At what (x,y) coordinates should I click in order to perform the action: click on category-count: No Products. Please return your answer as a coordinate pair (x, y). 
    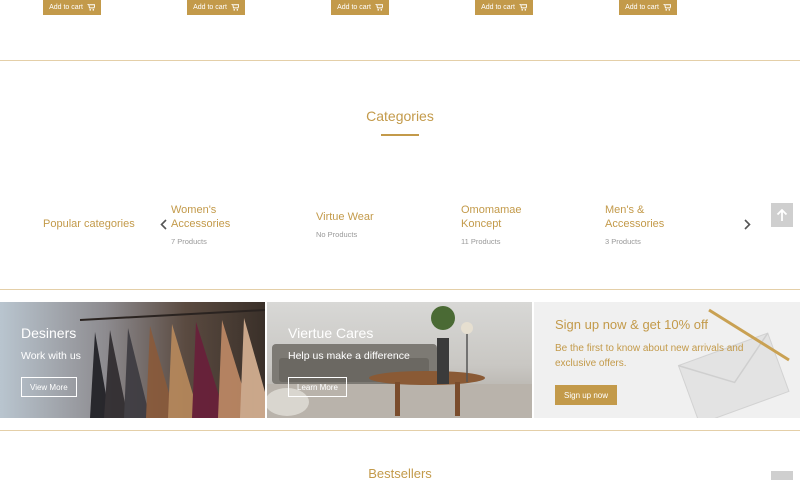
    Looking at the image, I should click on (337, 234).